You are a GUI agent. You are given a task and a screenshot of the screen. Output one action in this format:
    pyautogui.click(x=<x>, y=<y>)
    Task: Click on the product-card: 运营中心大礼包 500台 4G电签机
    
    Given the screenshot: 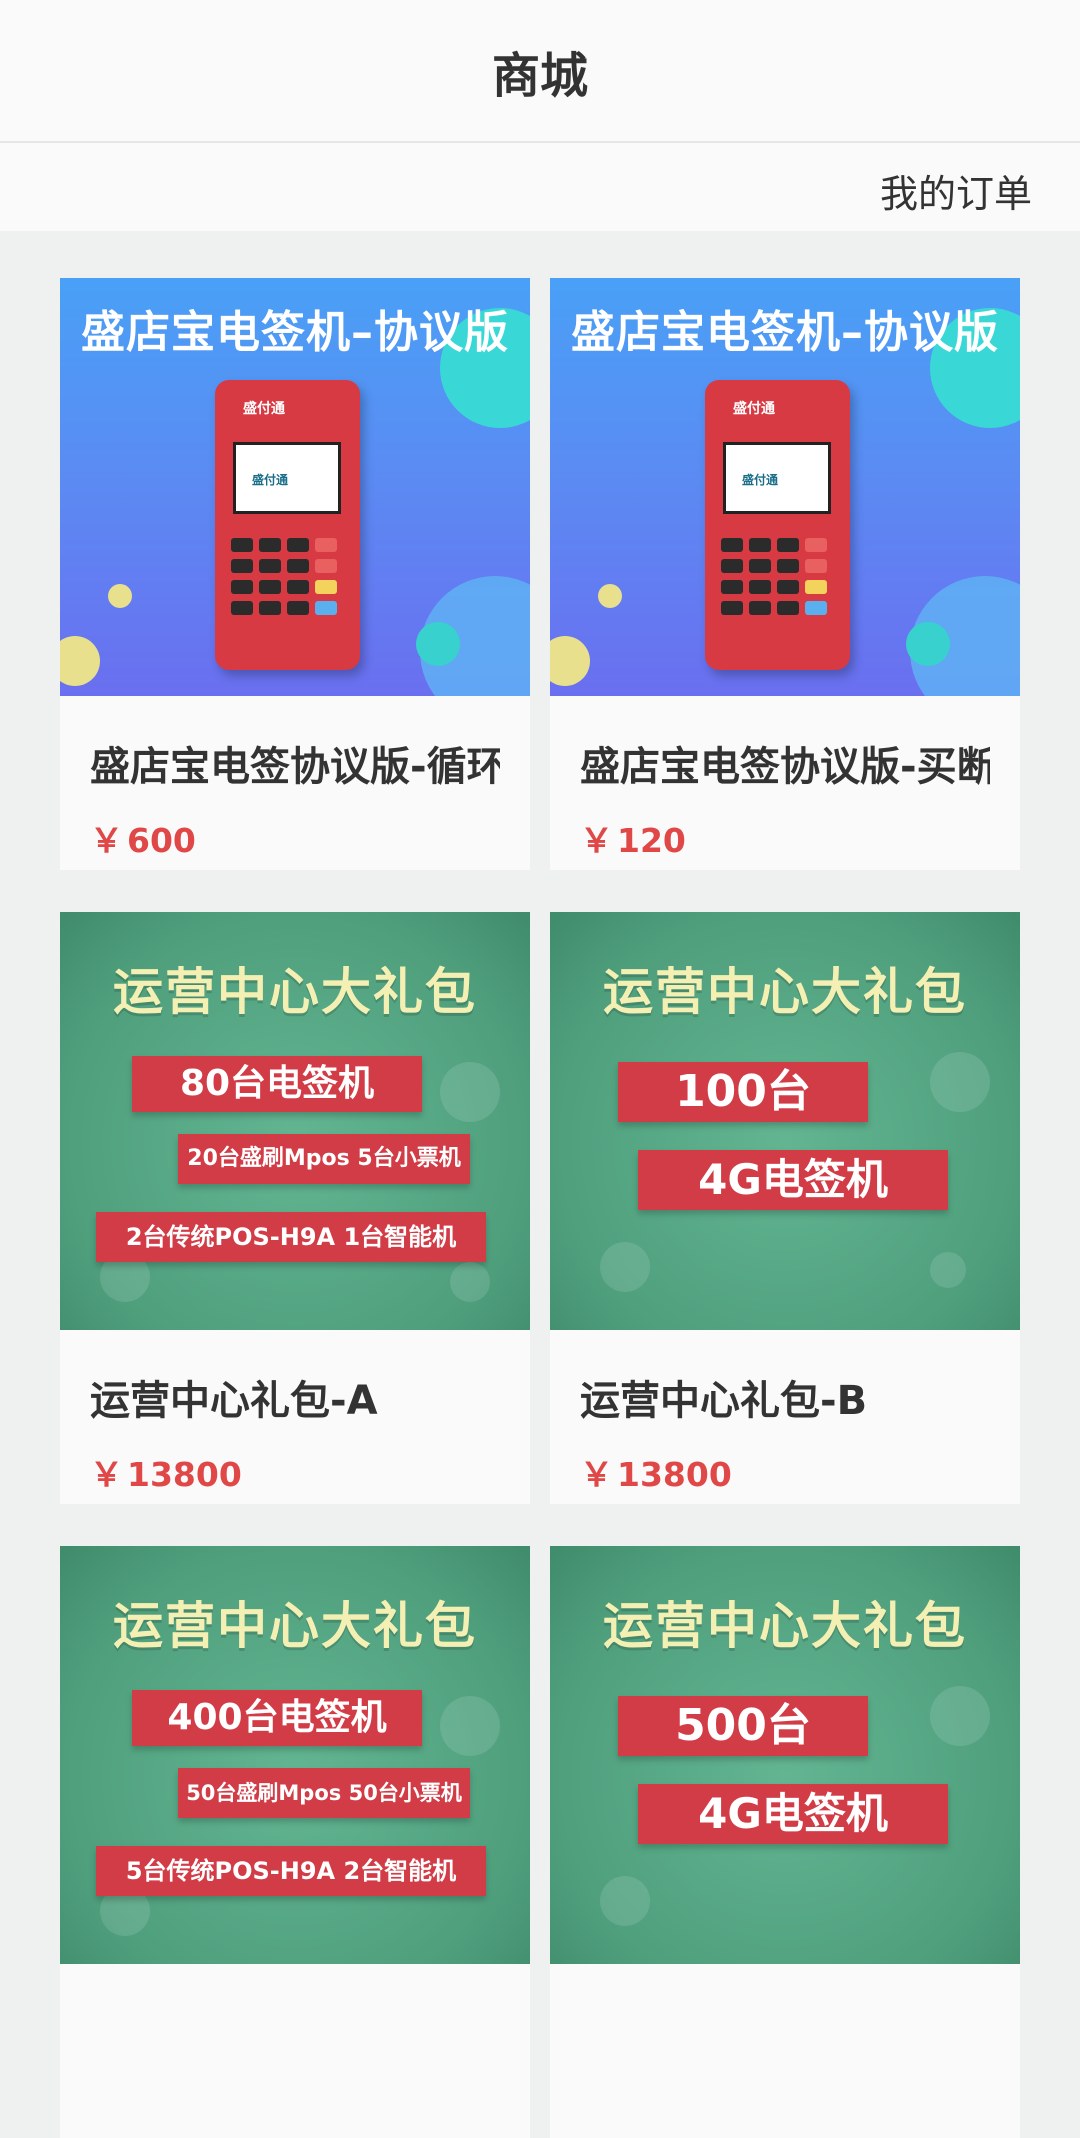 What is the action you would take?
    pyautogui.click(x=785, y=1842)
    